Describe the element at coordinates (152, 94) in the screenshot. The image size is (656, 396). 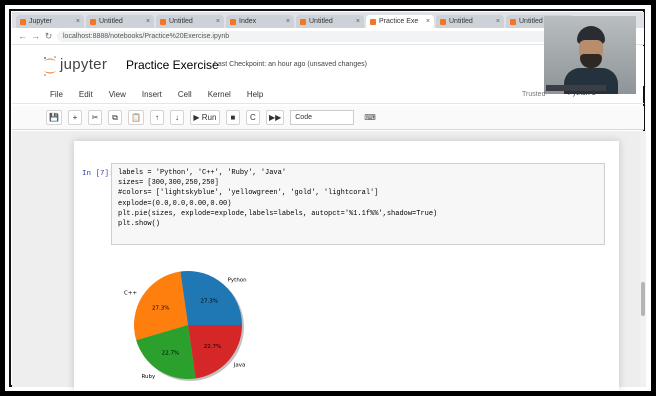
I see `menu-item-insert: Insert` at that location.